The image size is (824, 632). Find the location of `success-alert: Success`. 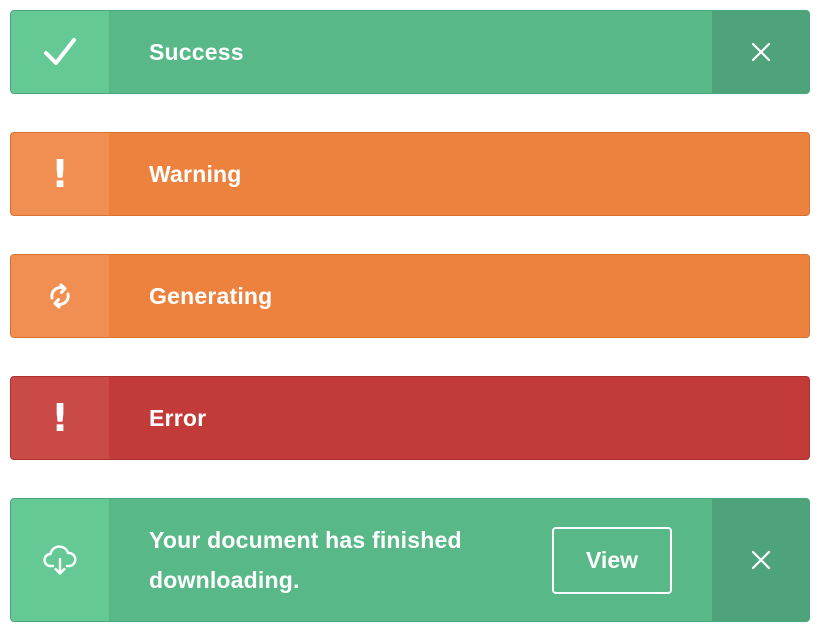

success-alert: Success is located at coordinates (410, 52).